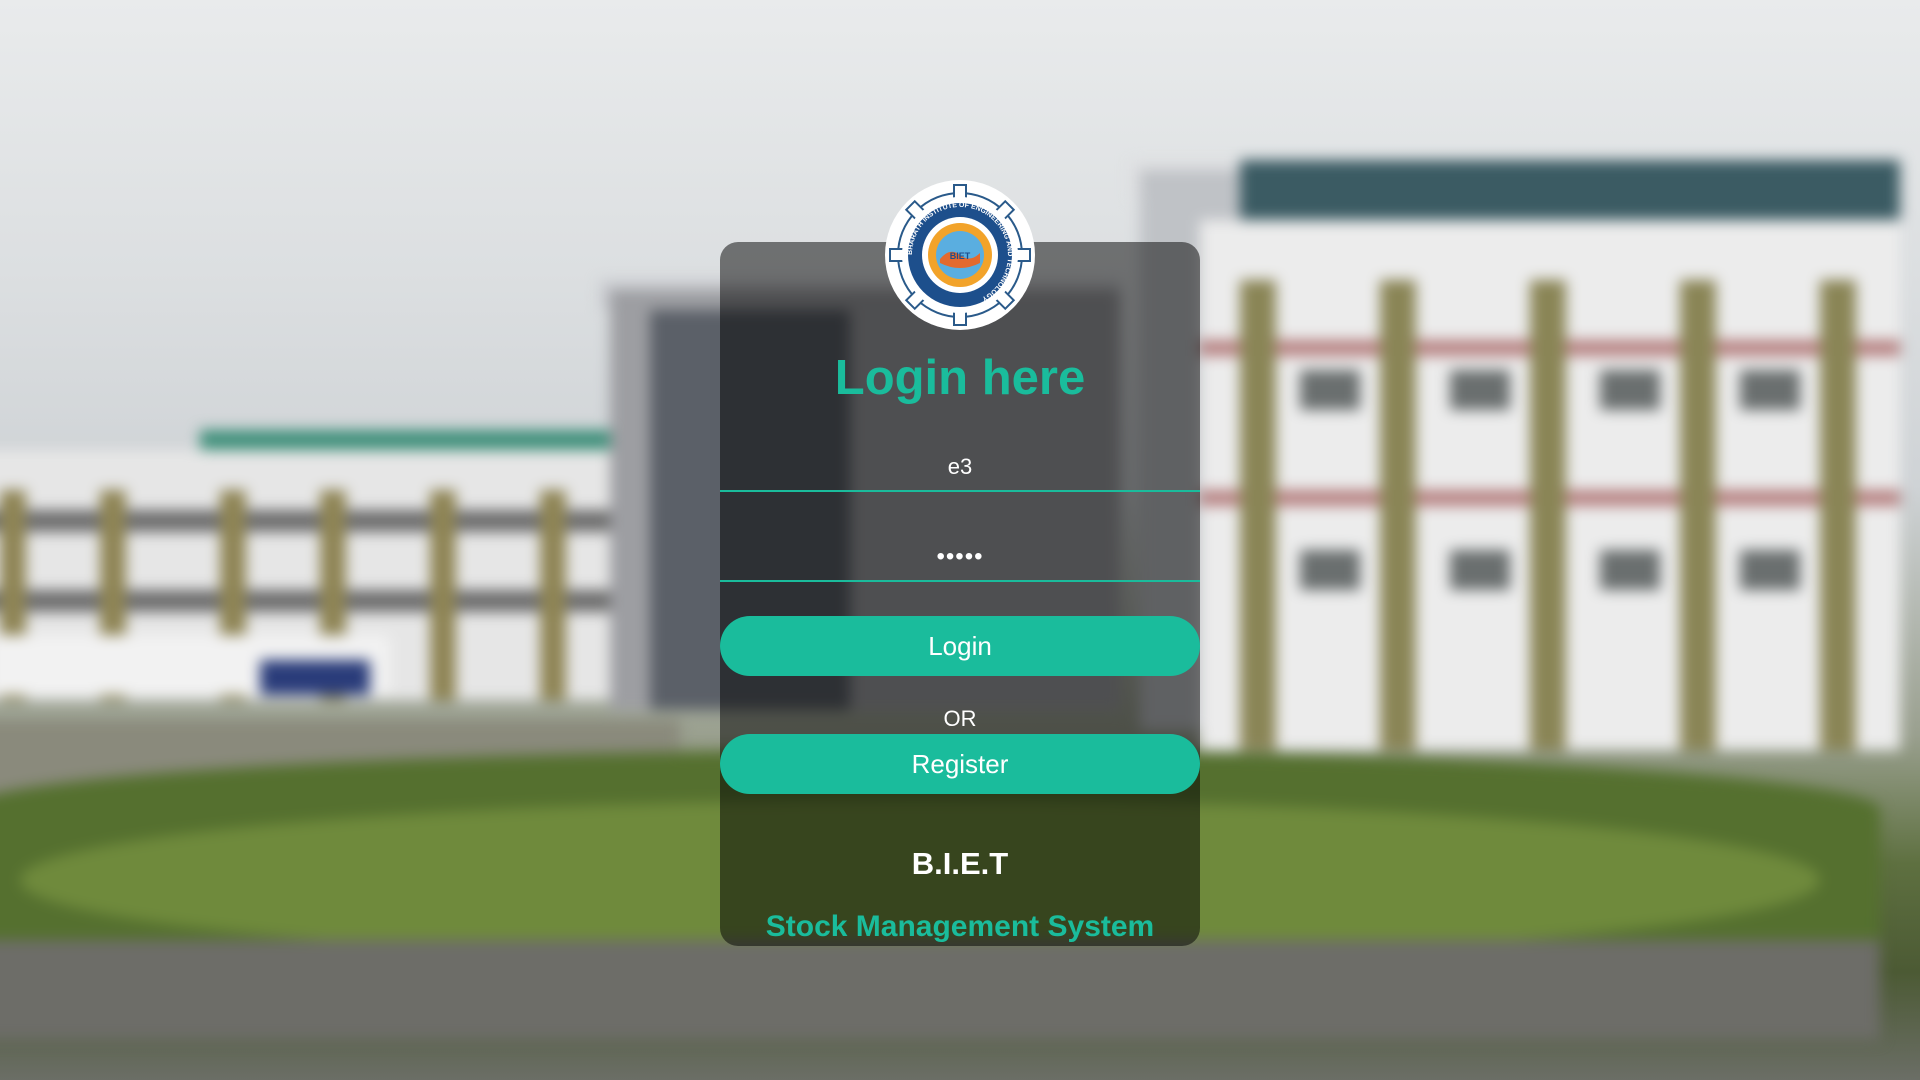 This screenshot has width=1920, height=1080. What do you see at coordinates (315, 677) in the screenshot?
I see `bus-blue-stripe` at bounding box center [315, 677].